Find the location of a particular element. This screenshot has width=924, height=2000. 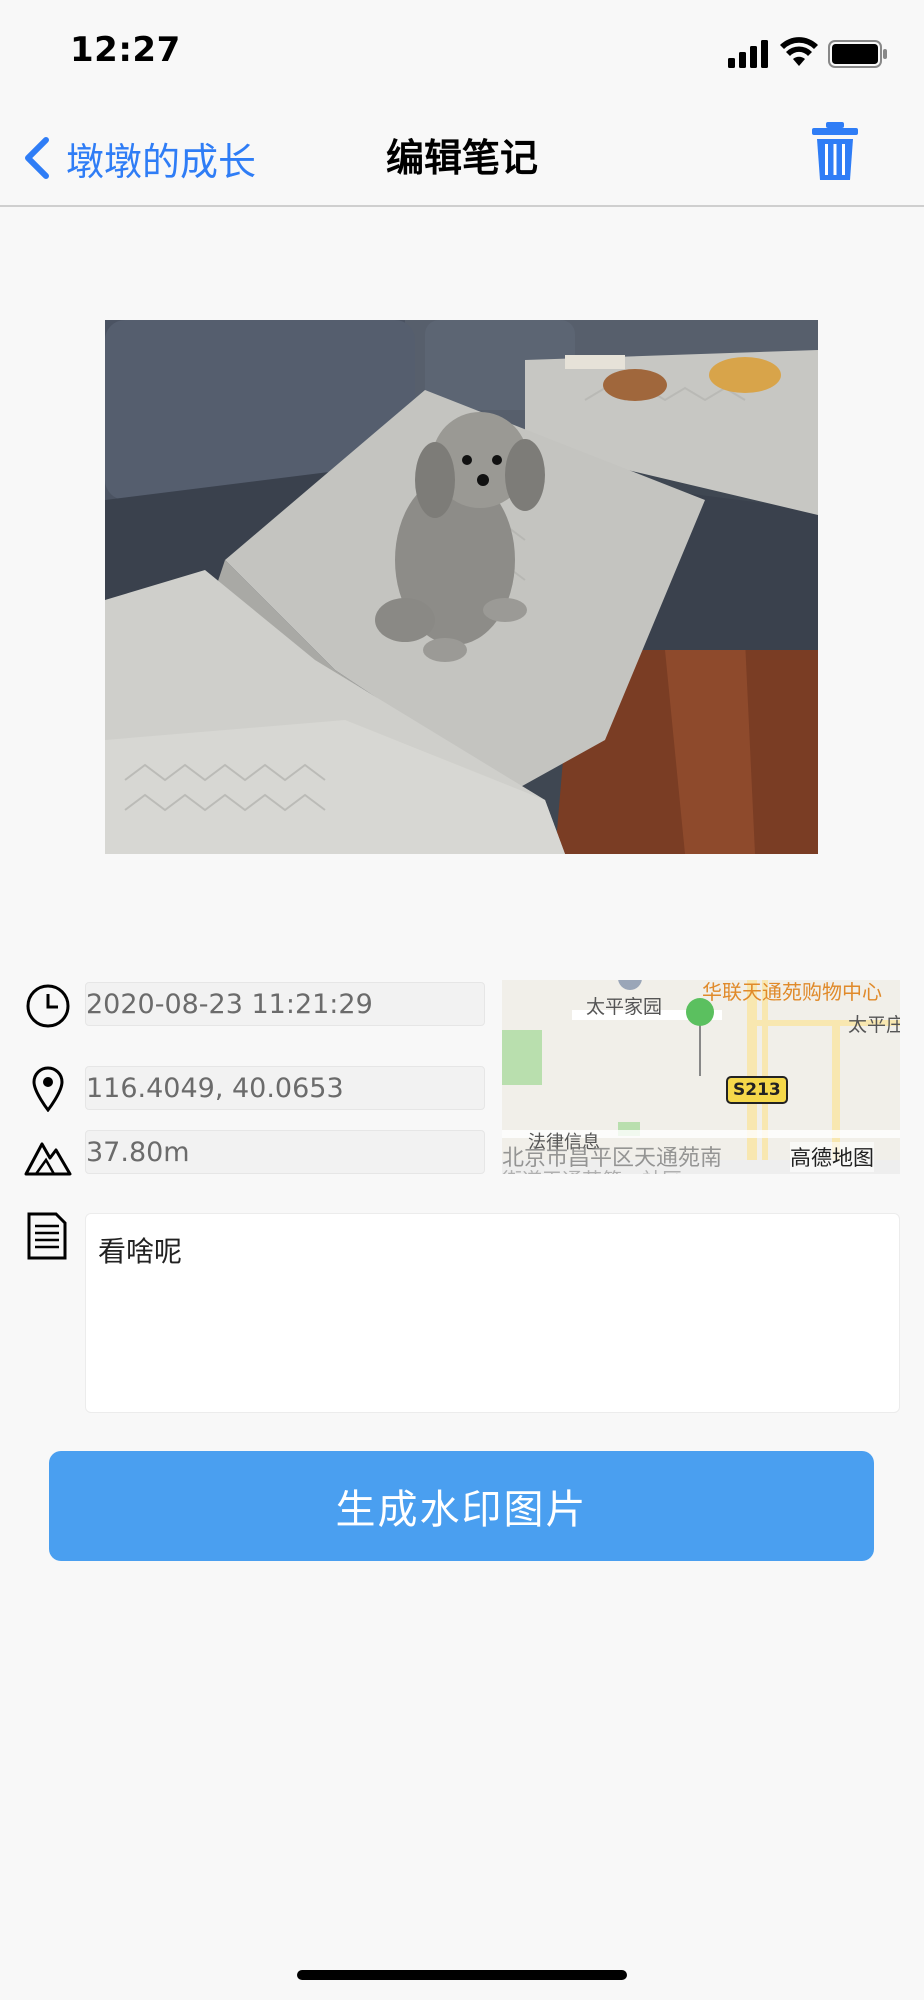

back-button: 墩墩的成长 is located at coordinates (139, 158).